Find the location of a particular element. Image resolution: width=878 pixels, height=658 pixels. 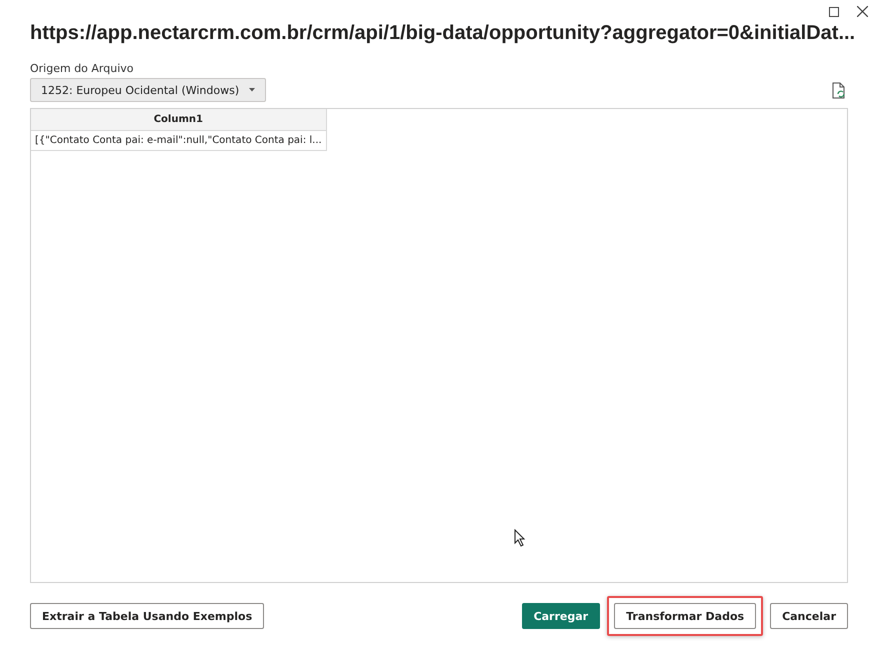

caret-icon is located at coordinates (252, 90).